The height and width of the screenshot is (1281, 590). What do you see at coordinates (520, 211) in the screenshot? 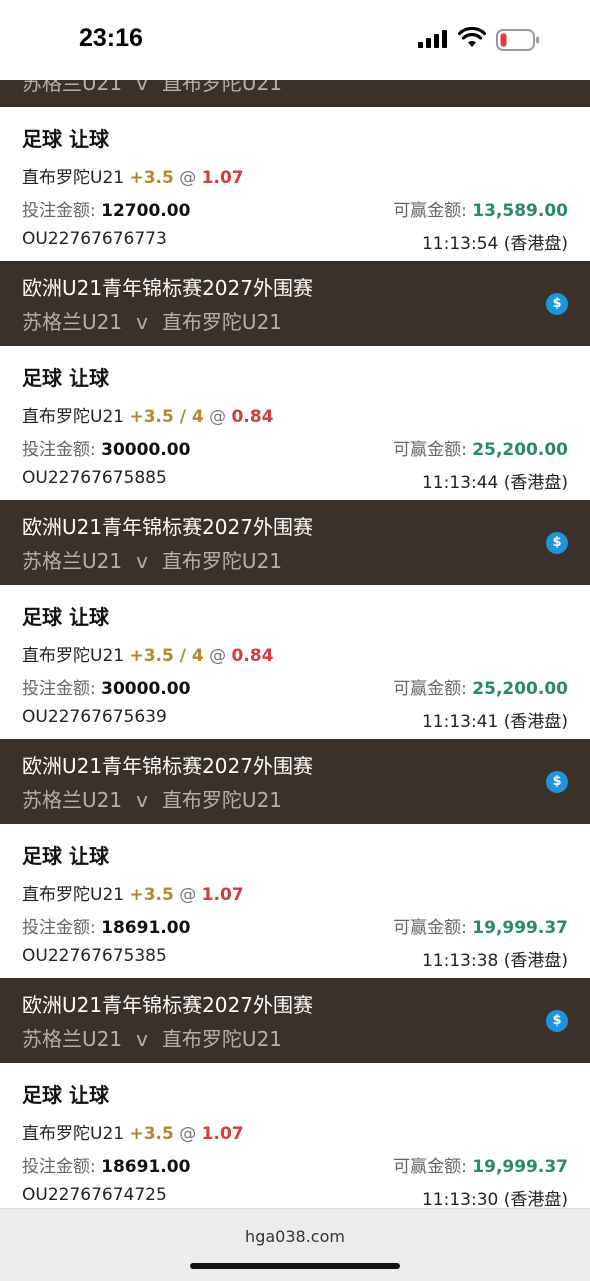
I see `win-amount: 13,589.00` at bounding box center [520, 211].